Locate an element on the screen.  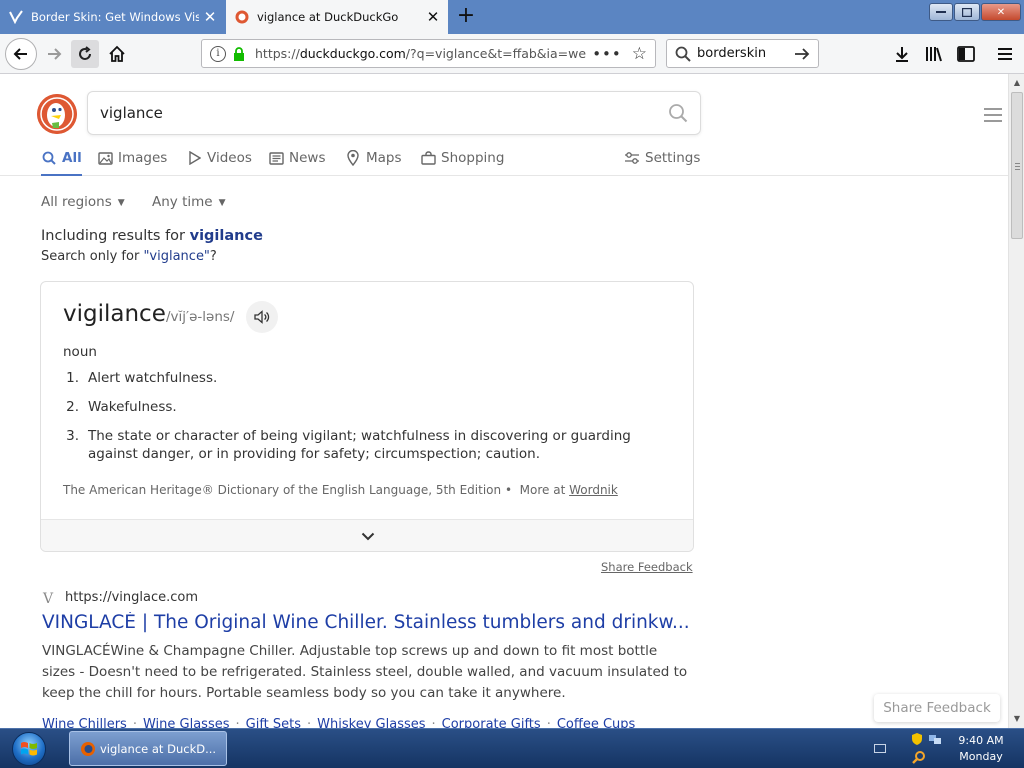
browser-search-input: borderskin is located at coordinates (745, 53).